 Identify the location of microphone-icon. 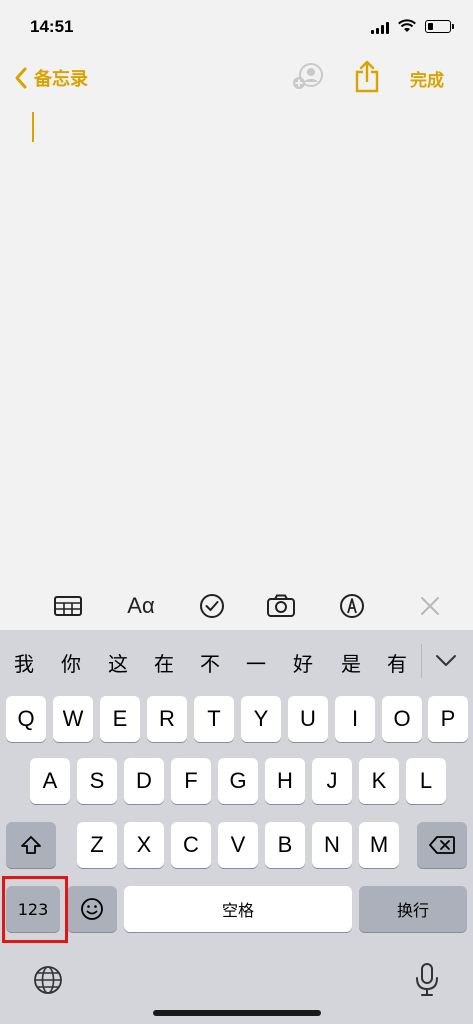
(427, 980).